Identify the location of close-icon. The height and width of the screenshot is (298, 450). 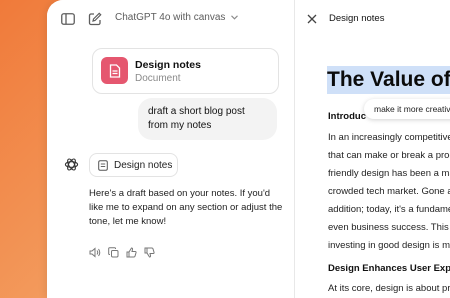
(312, 19).